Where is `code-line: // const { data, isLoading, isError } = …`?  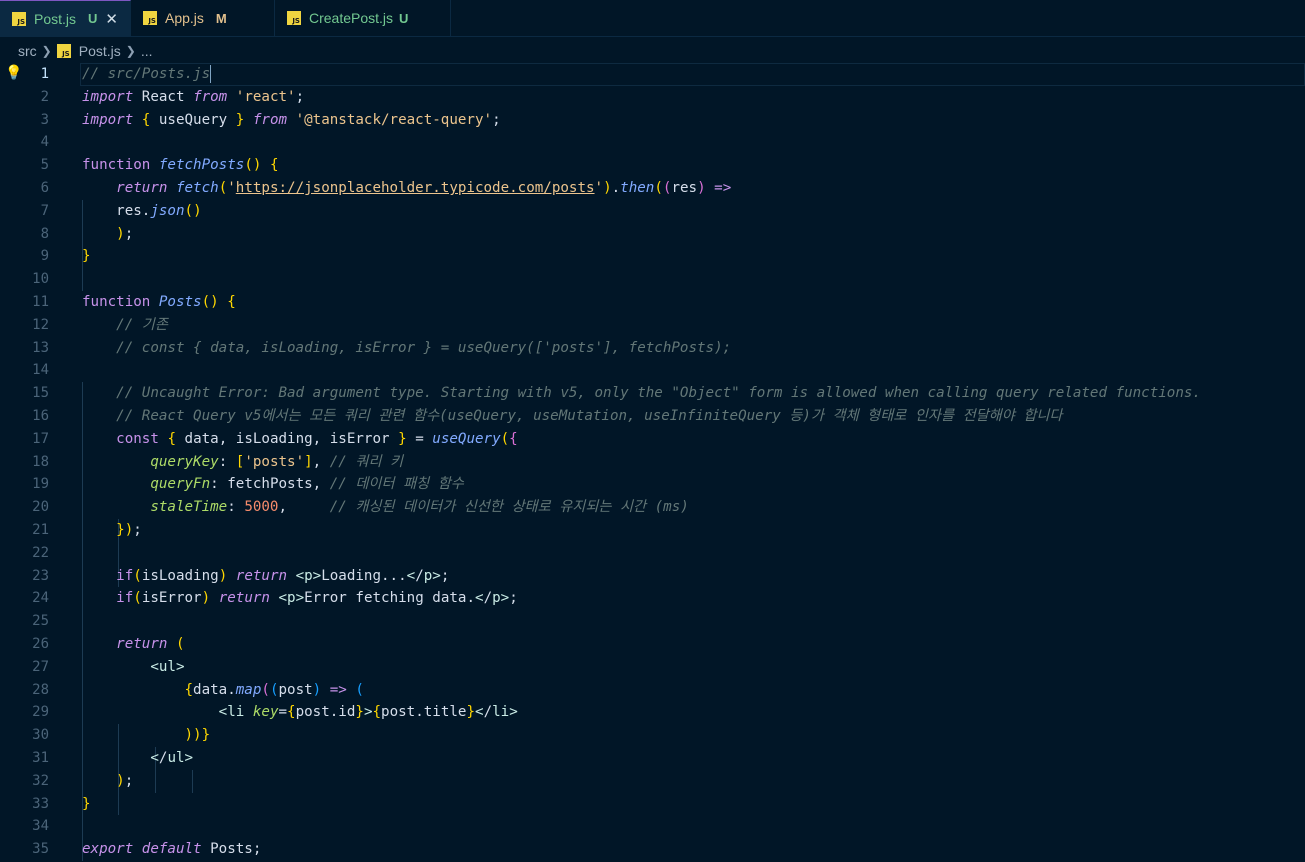
code-line: // const { data, isLoading, isError } = … is located at coordinates (693, 348).